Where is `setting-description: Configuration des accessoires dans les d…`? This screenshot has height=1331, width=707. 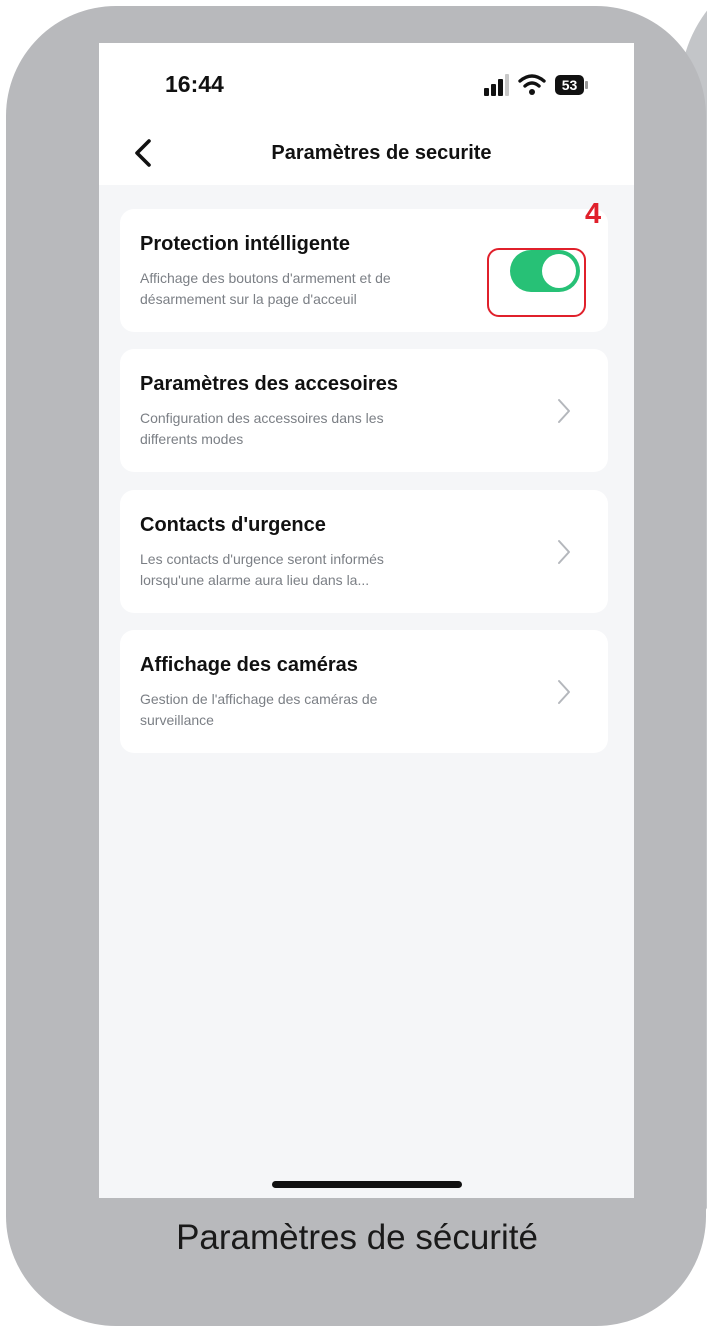
setting-description: Configuration des accessoires dans les d… is located at coordinates (300, 429).